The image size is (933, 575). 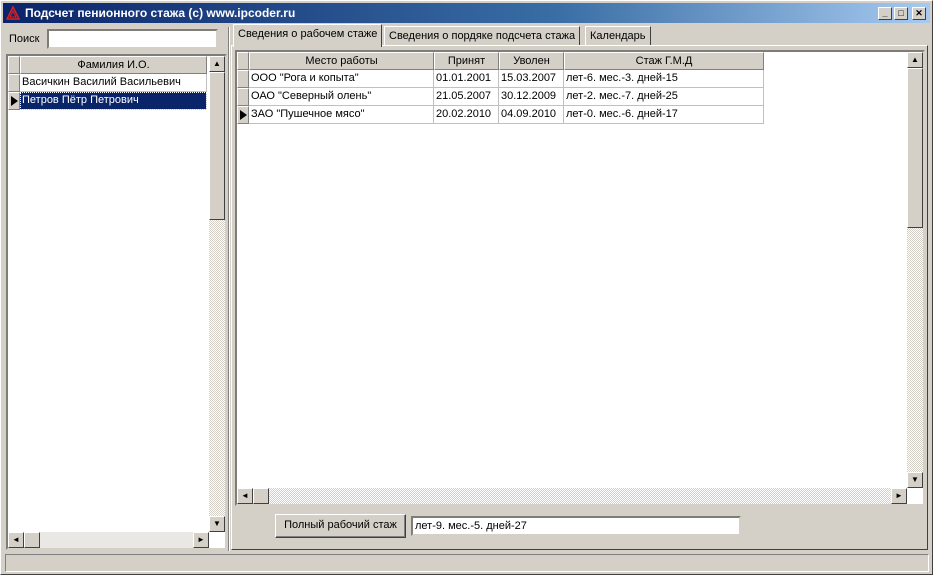 What do you see at coordinates (576, 526) in the screenshot?
I see `total-tenure-field: лет-9. мес.-5. дней-27` at bounding box center [576, 526].